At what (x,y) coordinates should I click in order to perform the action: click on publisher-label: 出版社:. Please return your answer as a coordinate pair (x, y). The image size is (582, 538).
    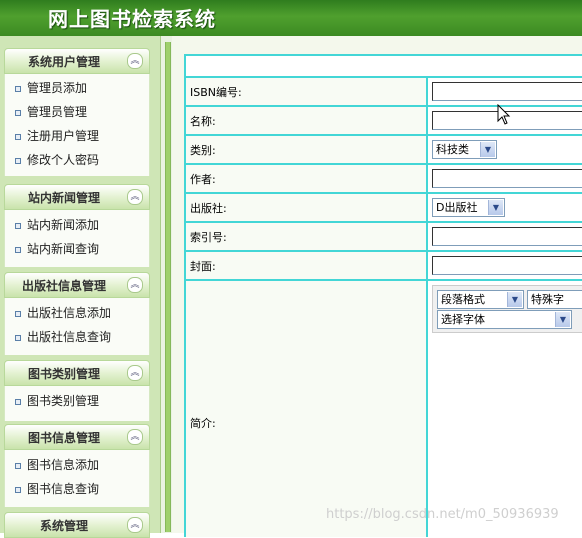
    Looking at the image, I should click on (208, 208).